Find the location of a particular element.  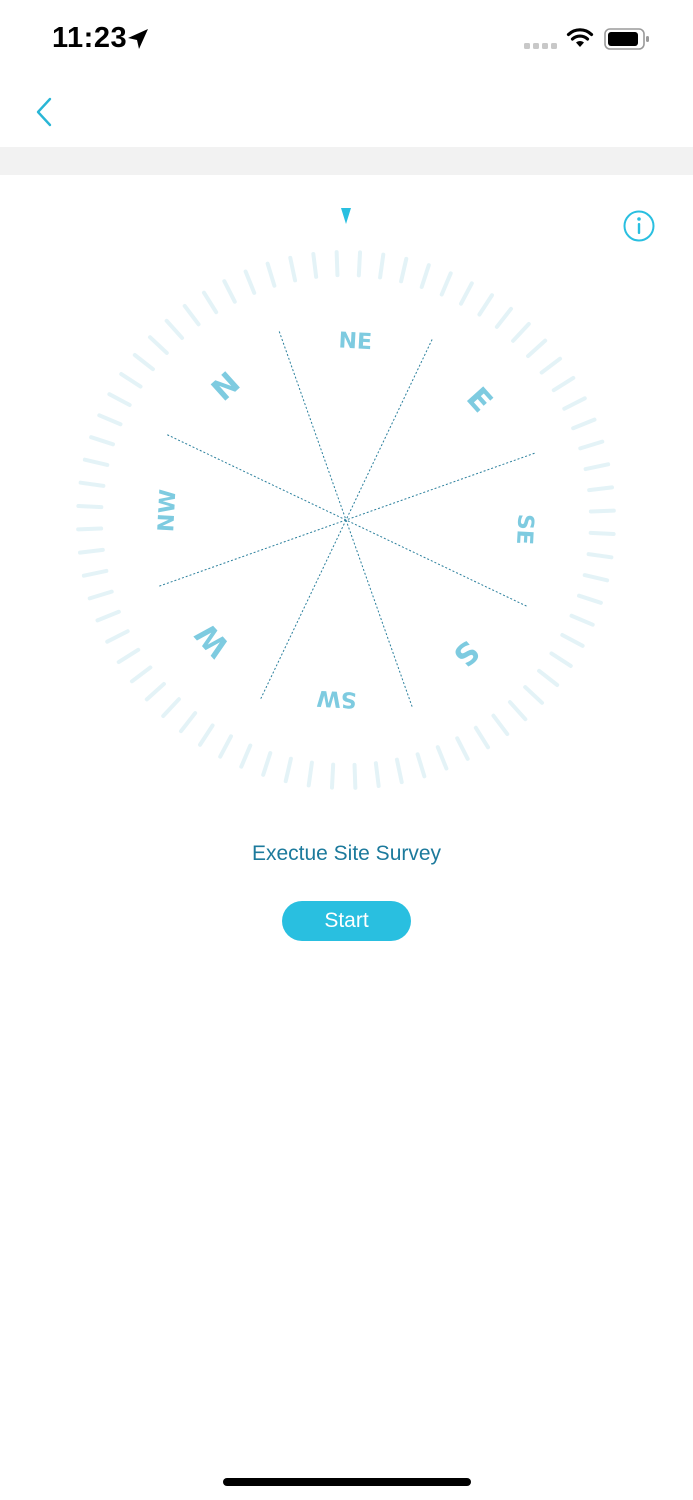

compass-label-s: S is located at coordinates (465, 653).